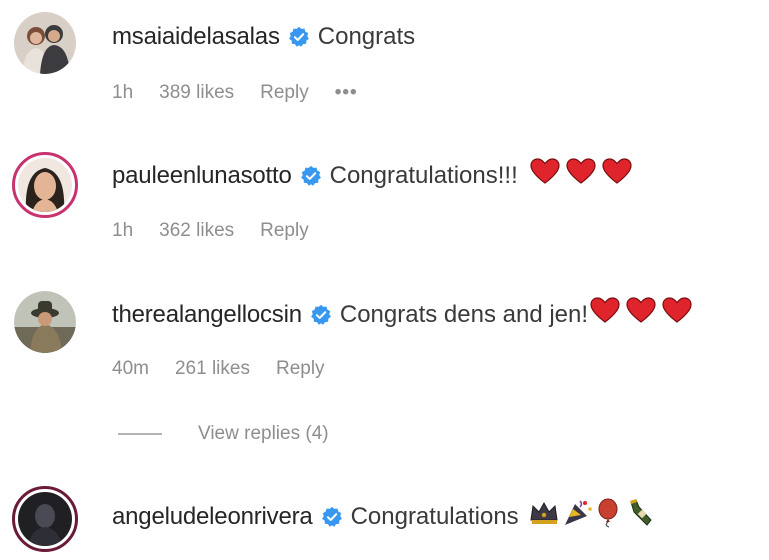 Image resolution: width=769 pixels, height=560 pixels. I want to click on more-options-icon: •••, so click(346, 93).